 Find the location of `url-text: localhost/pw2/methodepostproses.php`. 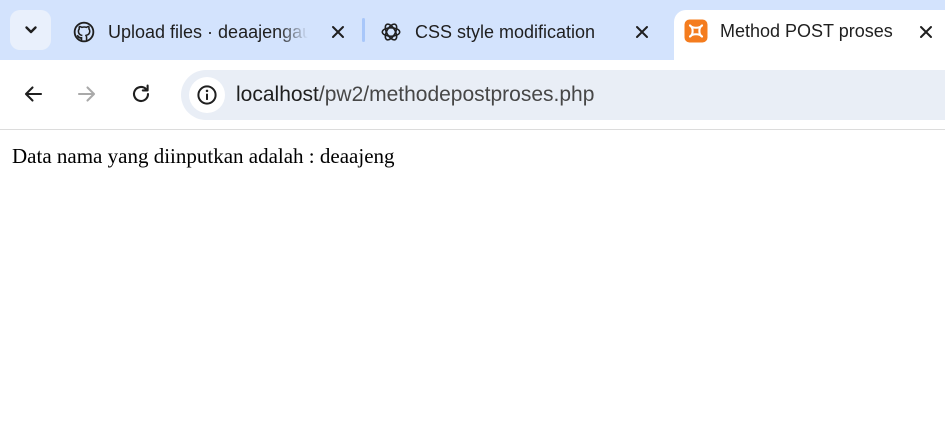

url-text: localhost/pw2/methodepostproses.php is located at coordinates (415, 95).